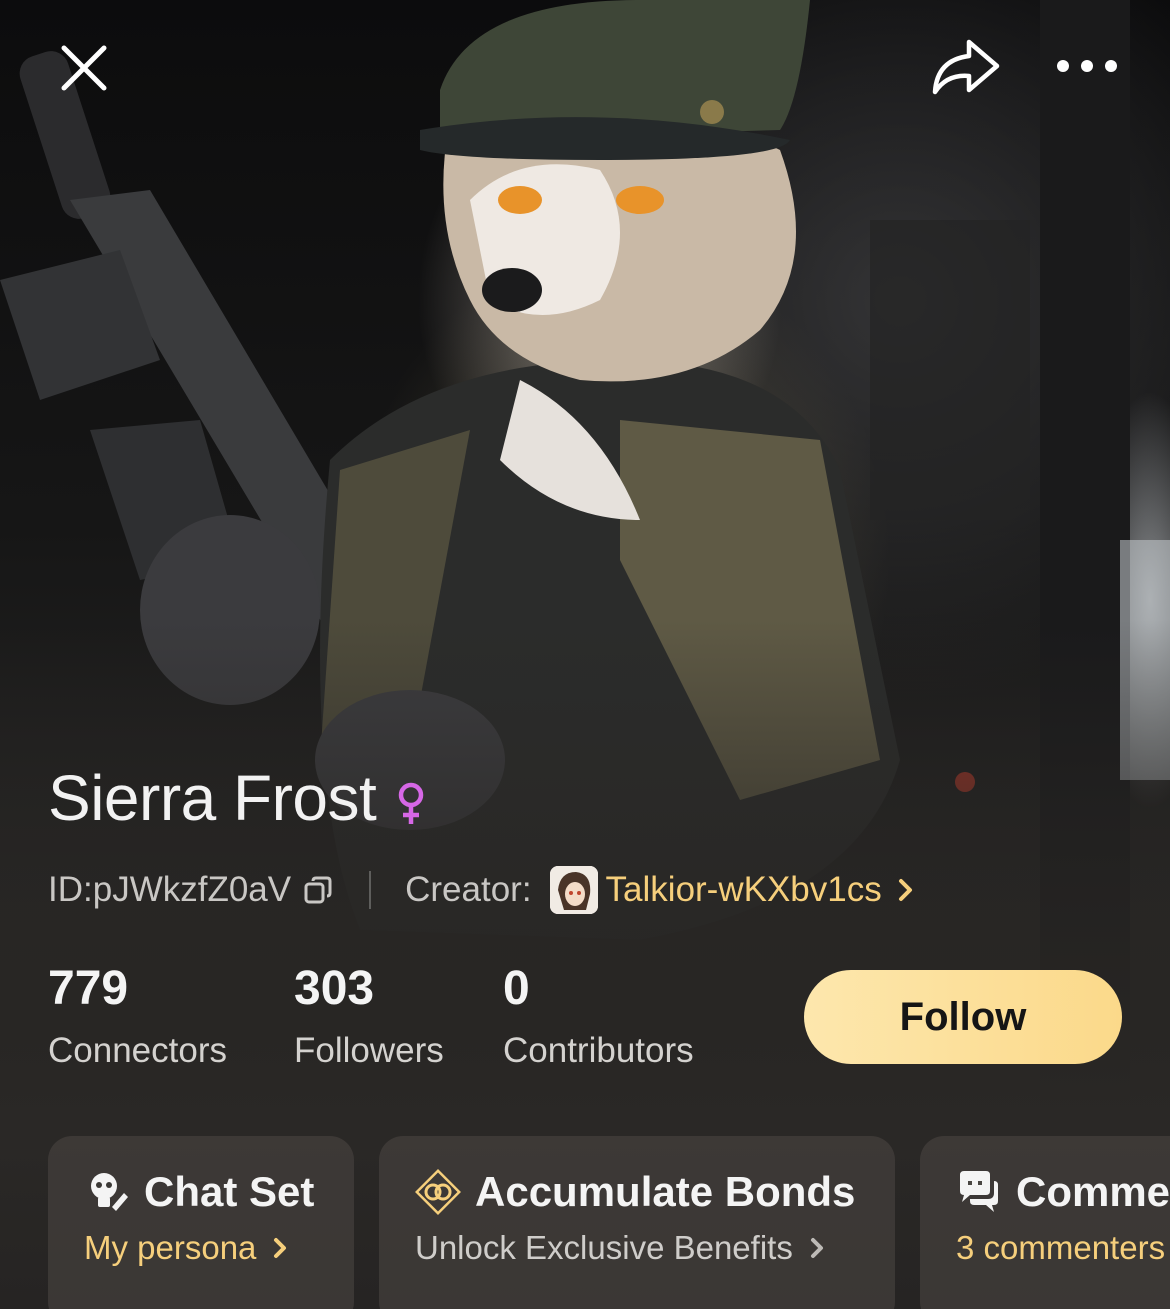  Describe the element at coordinates (201, 1222) in the screenshot. I see `chat-set-card: Chat Set My persona` at that location.